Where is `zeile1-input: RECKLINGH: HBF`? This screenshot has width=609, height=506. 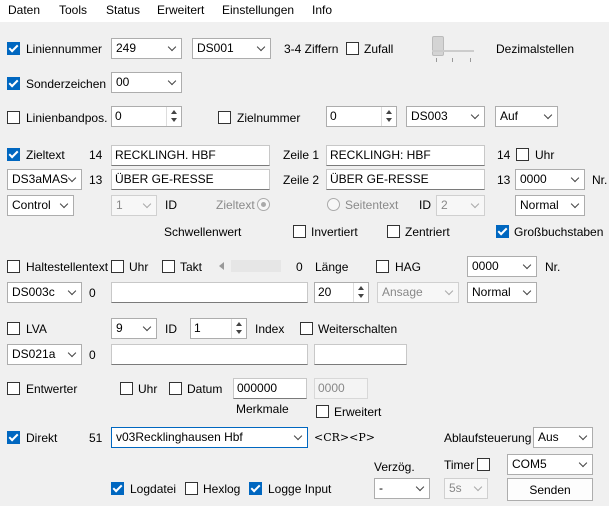 zeile1-input: RECKLINGH: HBF is located at coordinates (405, 155).